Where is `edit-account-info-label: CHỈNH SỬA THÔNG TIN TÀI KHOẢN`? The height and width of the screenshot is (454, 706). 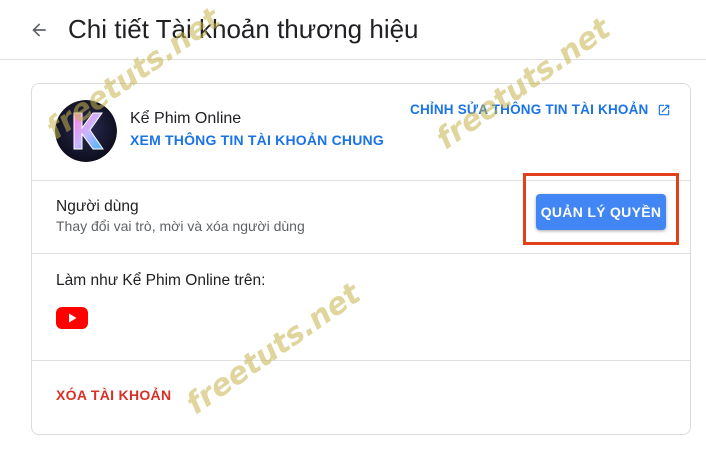
edit-account-info-label: CHỈNH SỬA THÔNG TIN TÀI KHOẢN is located at coordinates (529, 109).